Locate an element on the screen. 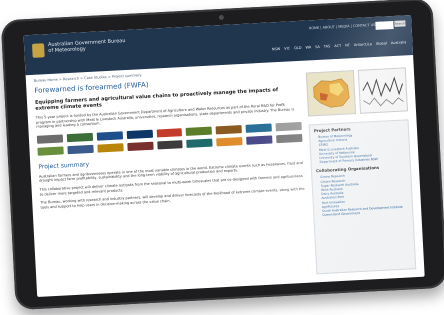 This screenshot has width=444, height=315. nav-item: WA is located at coordinates (308, 47).